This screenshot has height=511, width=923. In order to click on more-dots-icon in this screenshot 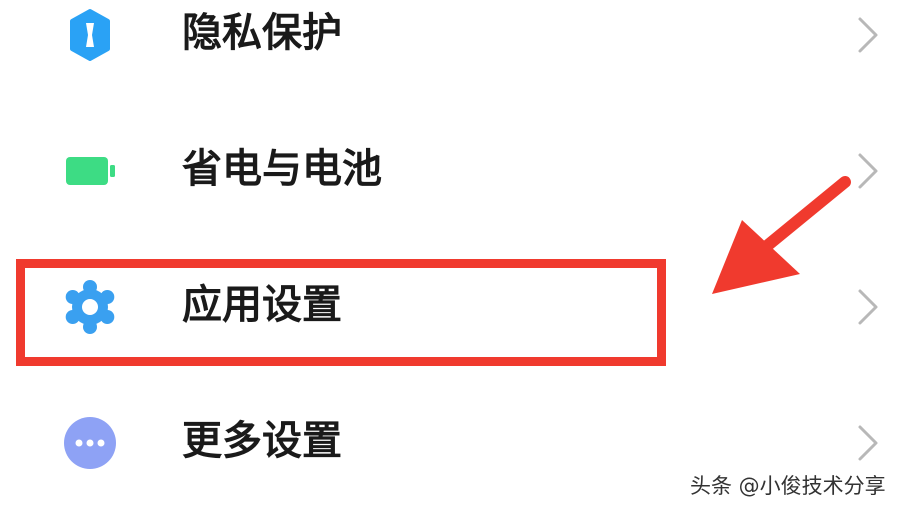, I will do `click(90, 443)`.